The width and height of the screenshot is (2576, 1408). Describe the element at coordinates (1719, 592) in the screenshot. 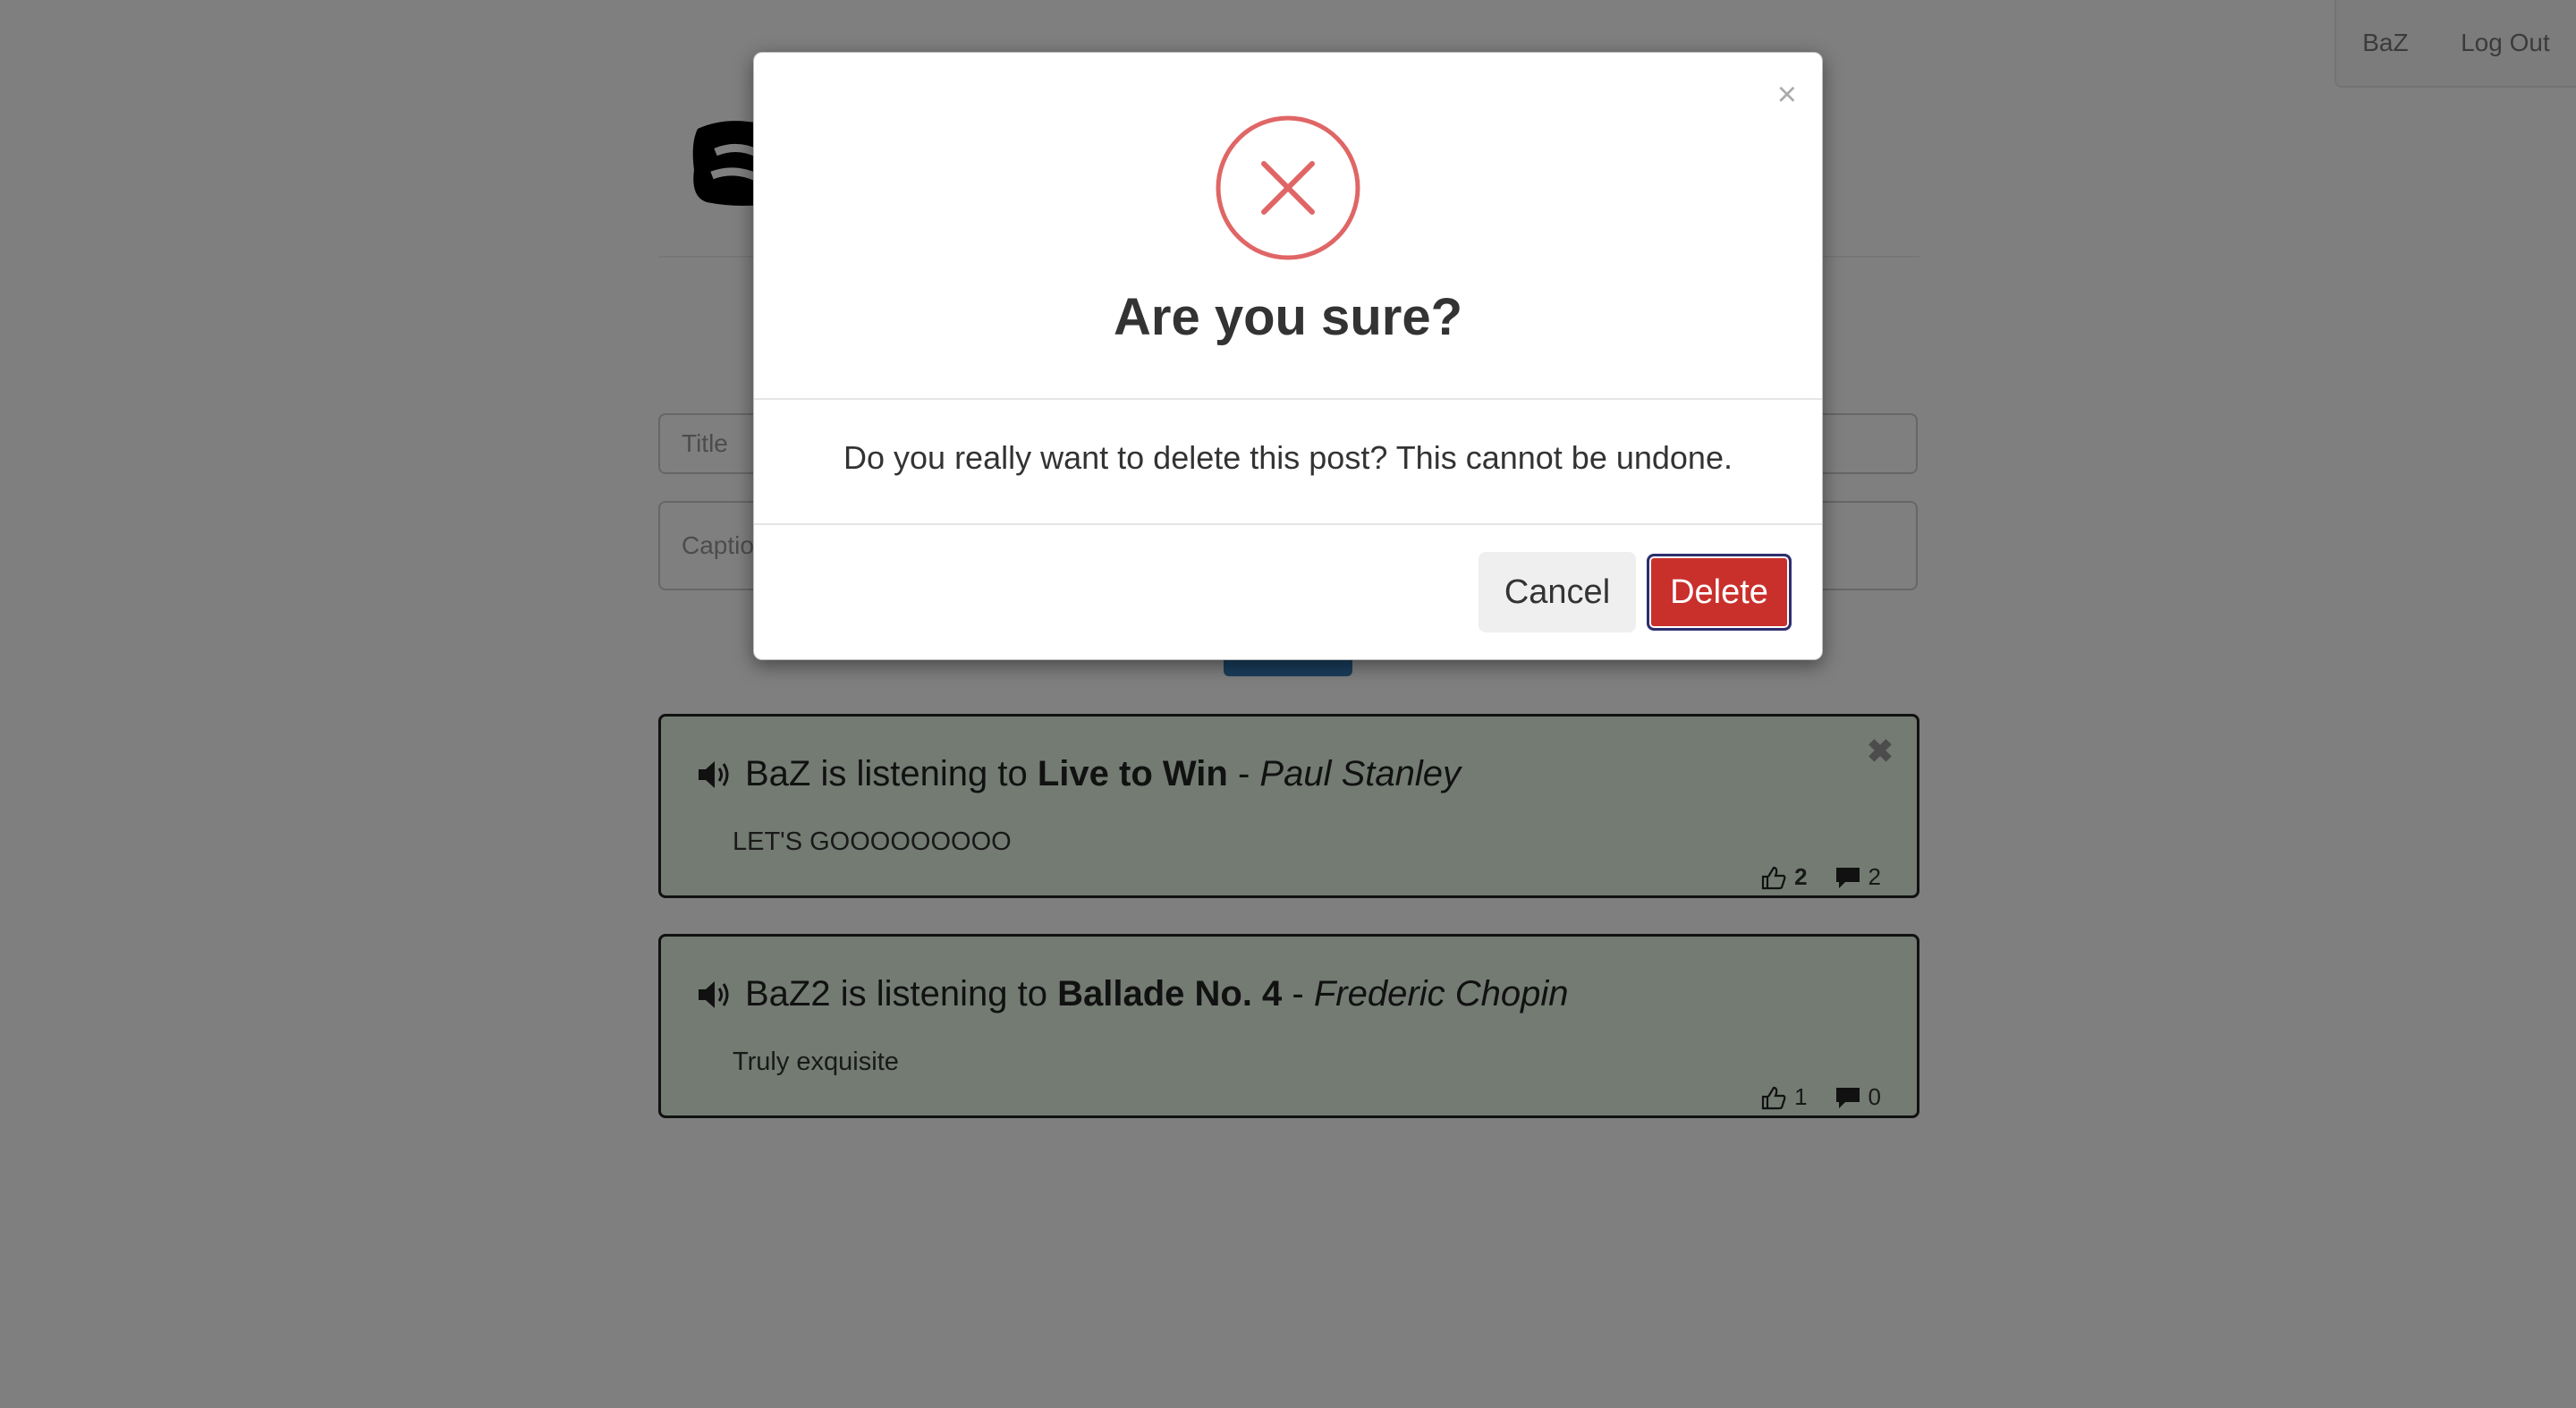

I see `delete-button: Delete` at that location.